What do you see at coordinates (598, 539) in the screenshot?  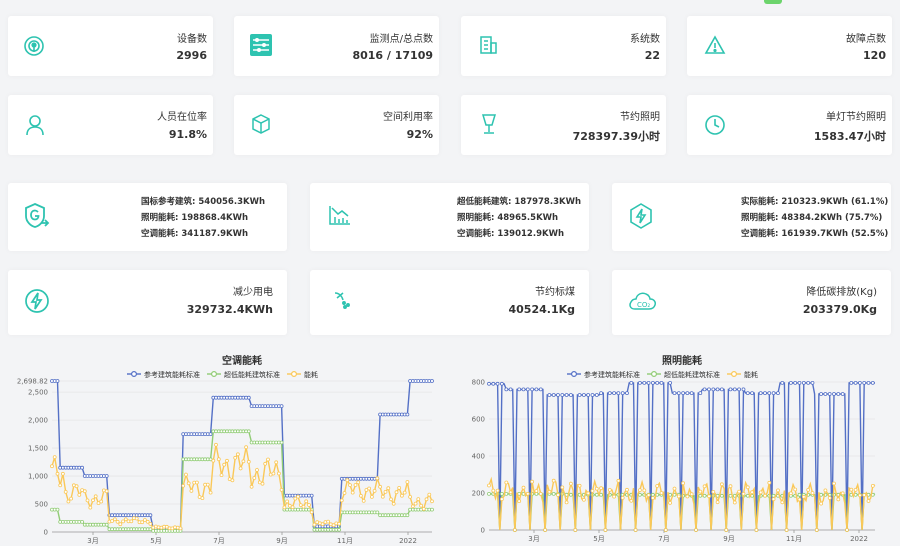 I see `x-tick-label: 5月` at bounding box center [598, 539].